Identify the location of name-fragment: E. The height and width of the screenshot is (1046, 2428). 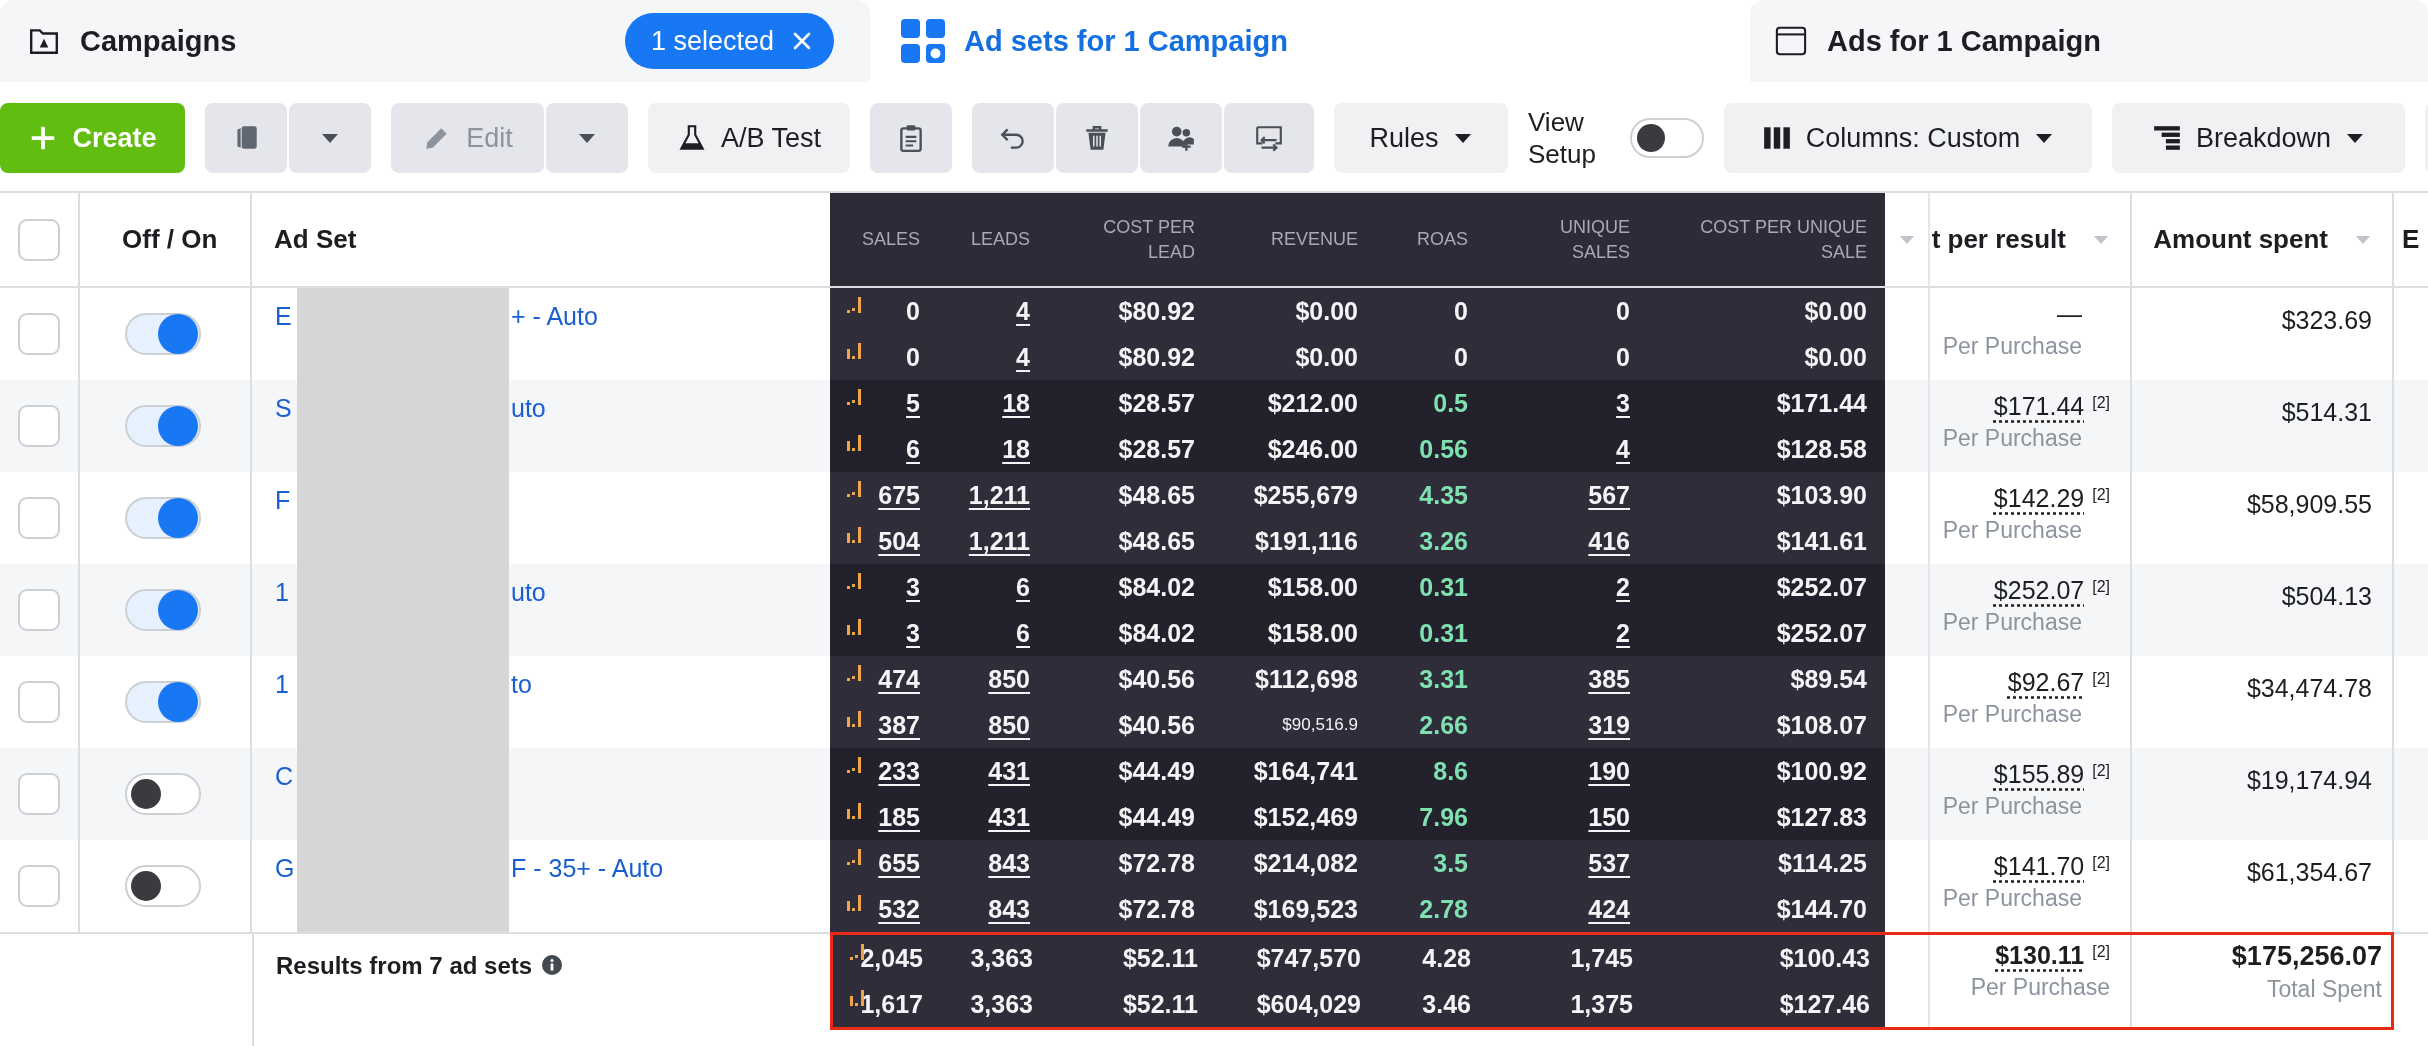
(286, 309).